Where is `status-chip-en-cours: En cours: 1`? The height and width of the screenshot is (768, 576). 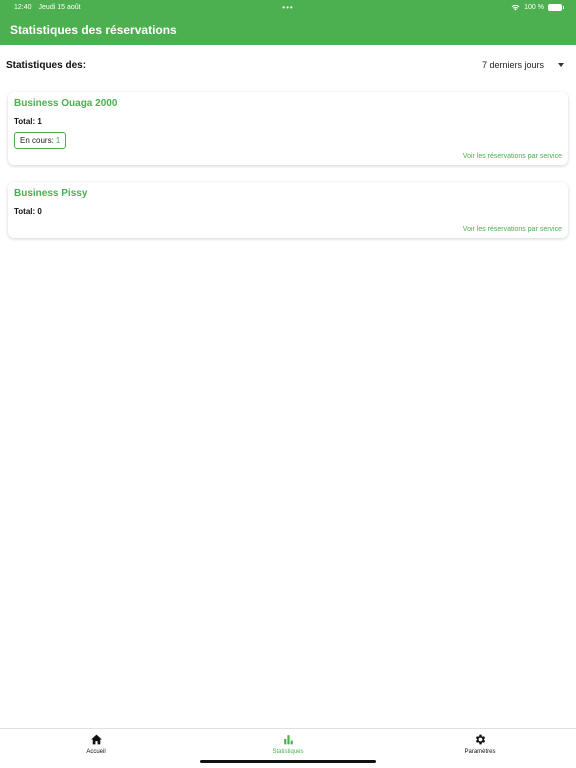
status-chip-en-cours: En cours: 1 is located at coordinates (40, 140).